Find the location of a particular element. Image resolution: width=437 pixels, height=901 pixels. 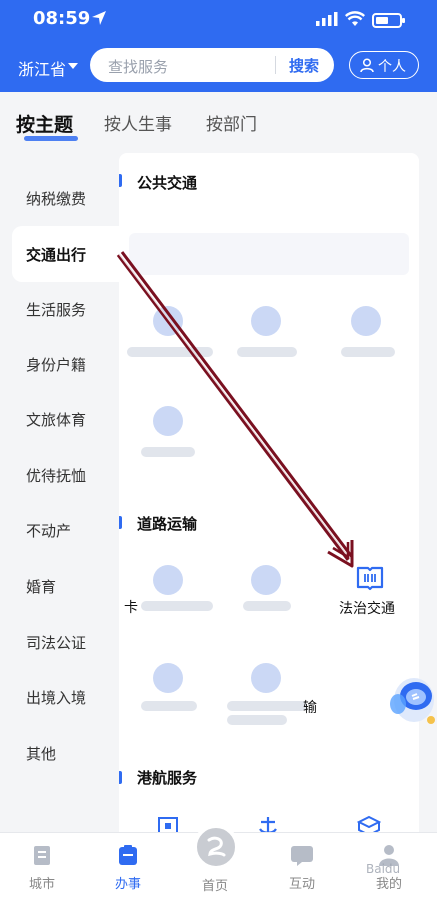

watermark: Baidu is located at coordinates (383, 869).